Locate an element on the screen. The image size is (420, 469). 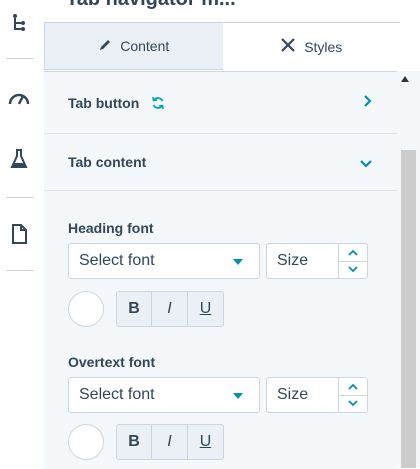
tab-content: Content is located at coordinates (133, 46).